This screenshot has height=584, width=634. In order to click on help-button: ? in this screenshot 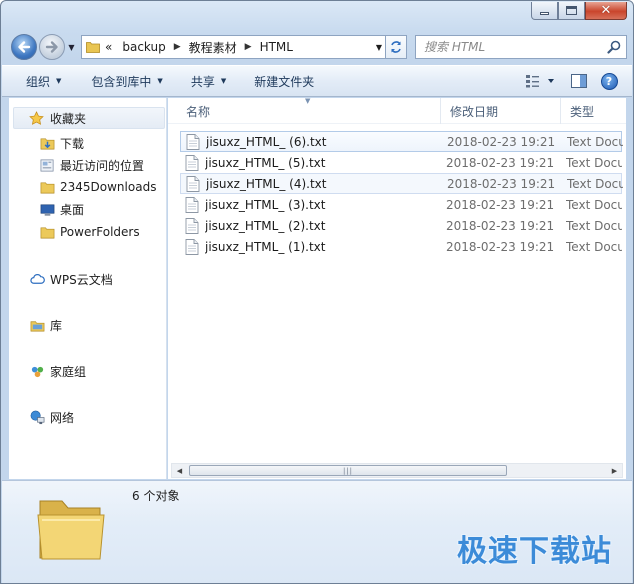, I will do `click(609, 81)`.